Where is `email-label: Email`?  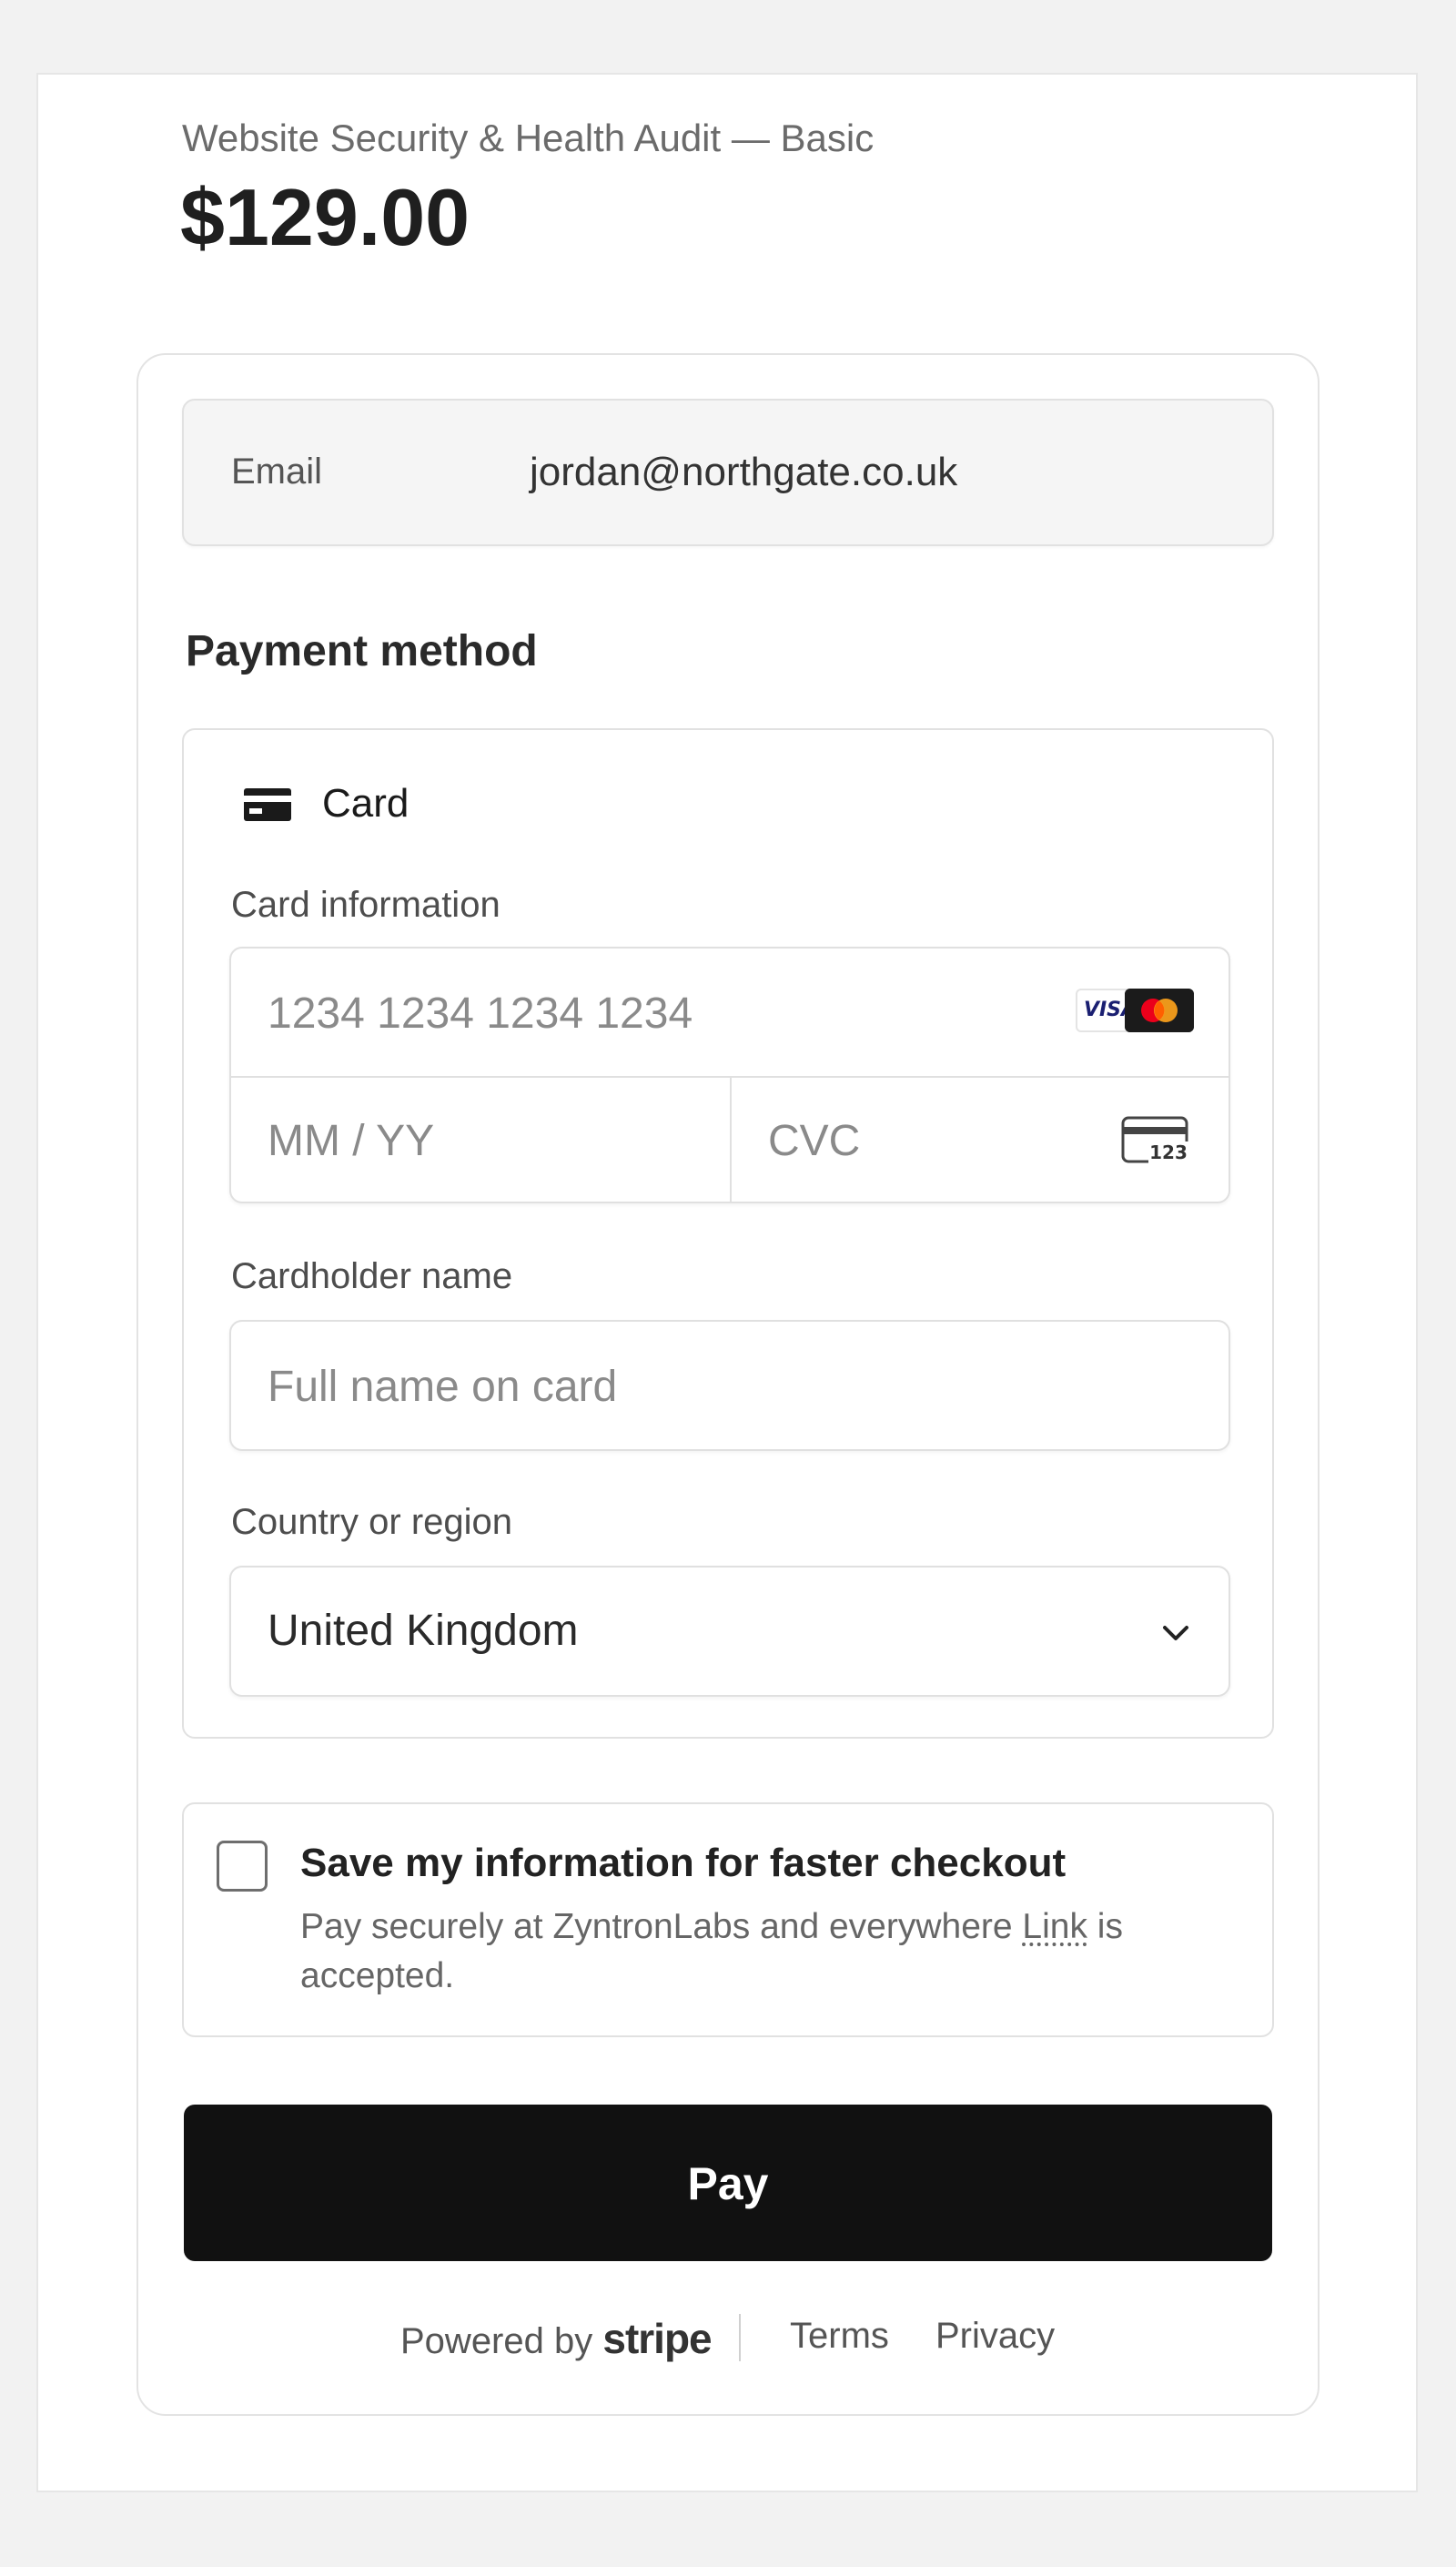 email-label: Email is located at coordinates (277, 472).